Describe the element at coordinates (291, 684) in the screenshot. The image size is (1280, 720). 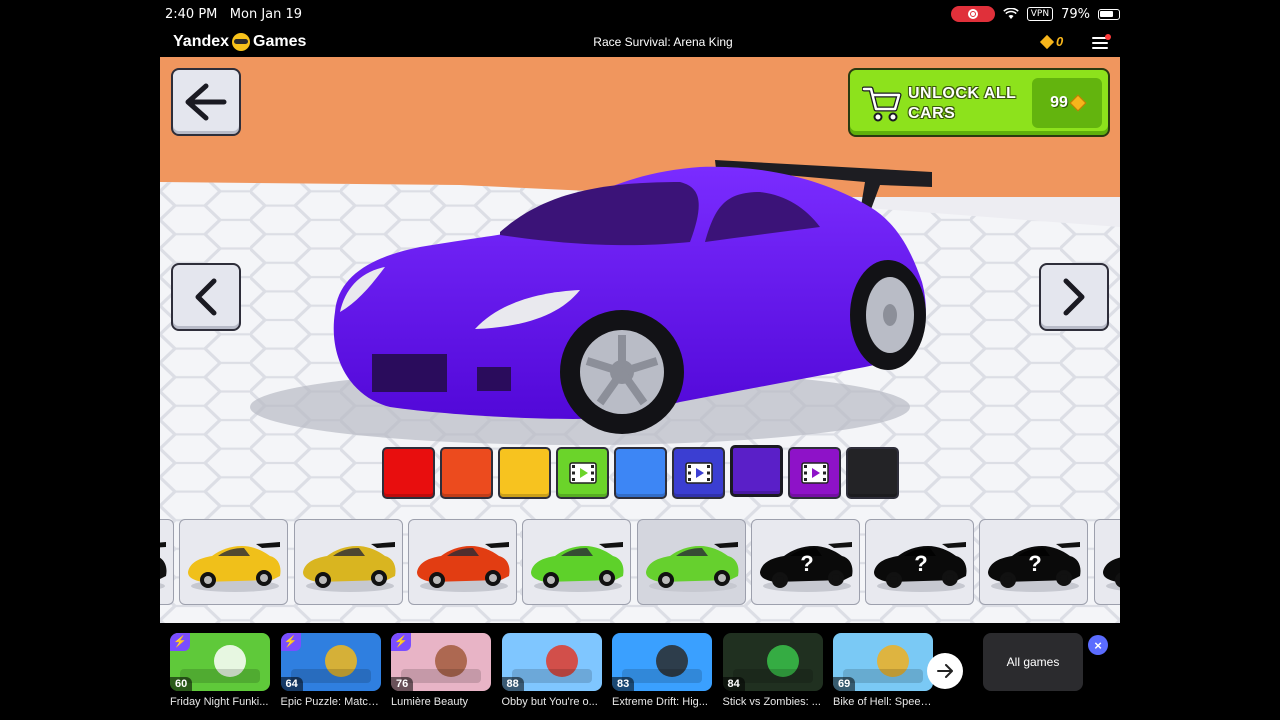
I see `game-rating: 64` at that location.